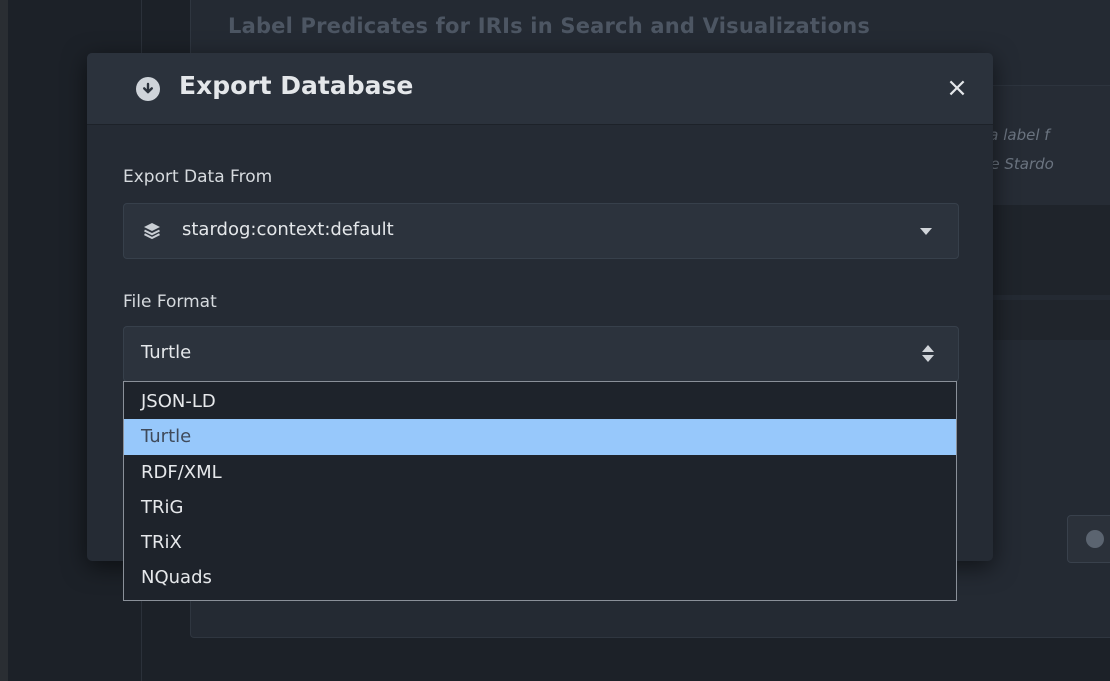  What do you see at coordinates (926, 231) in the screenshot?
I see `caret-down-icon` at bounding box center [926, 231].